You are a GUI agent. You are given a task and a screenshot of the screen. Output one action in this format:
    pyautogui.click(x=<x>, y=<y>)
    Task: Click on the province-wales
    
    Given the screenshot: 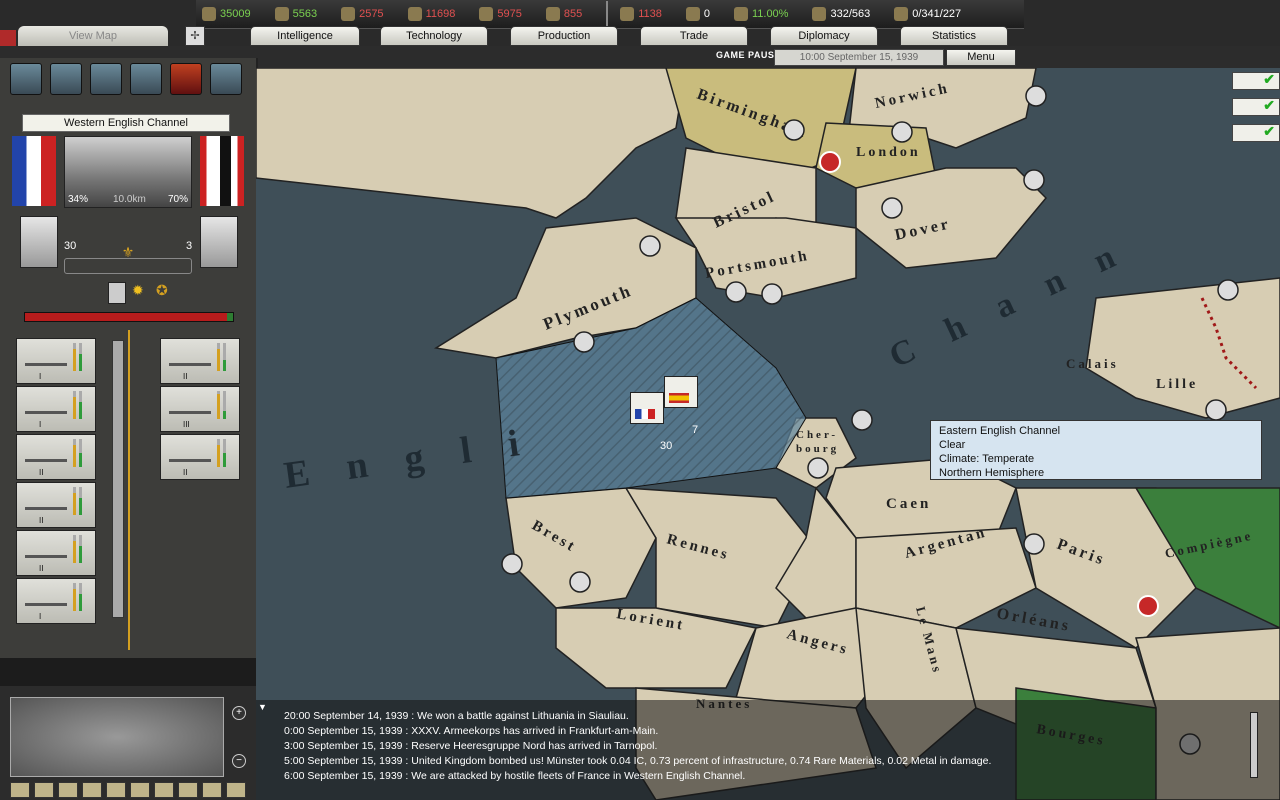 What is the action you would take?
    pyautogui.click(x=471, y=143)
    